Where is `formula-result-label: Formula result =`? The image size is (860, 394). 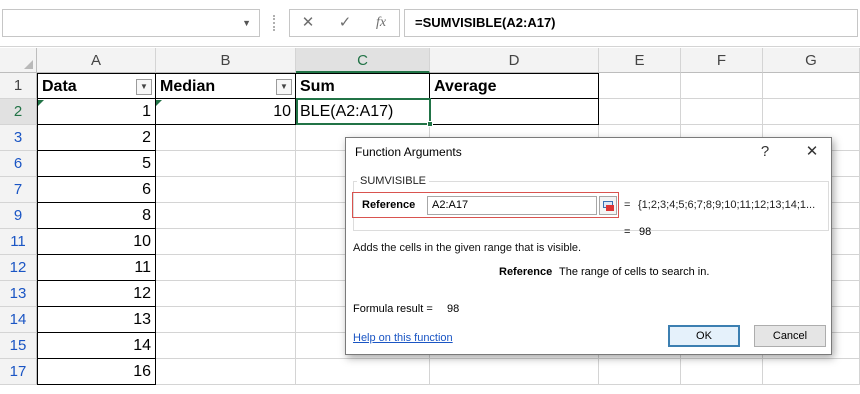 formula-result-label: Formula result = is located at coordinates (393, 309).